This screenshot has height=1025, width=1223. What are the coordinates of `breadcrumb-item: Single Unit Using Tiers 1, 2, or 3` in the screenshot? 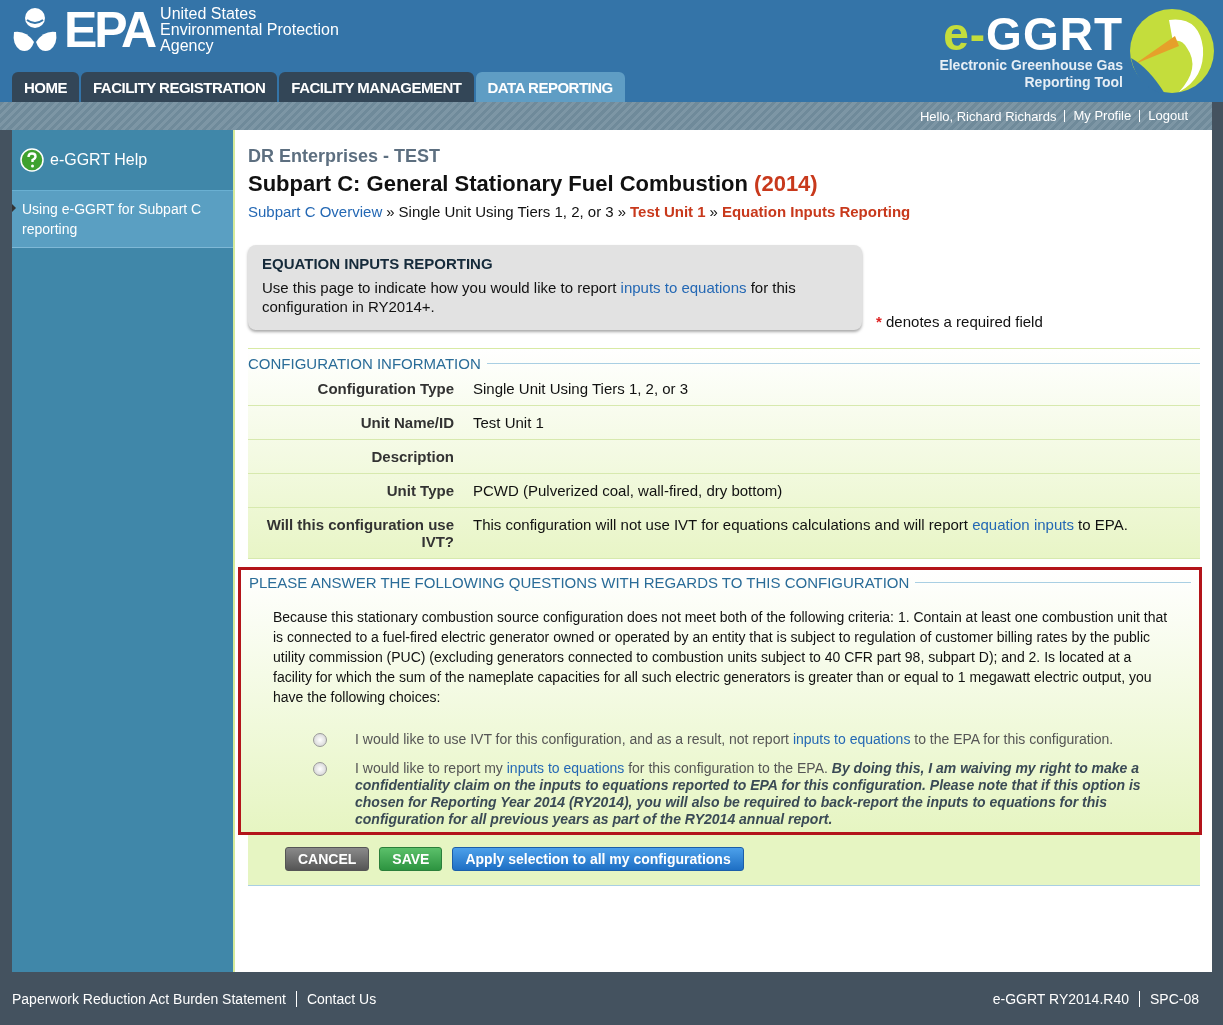 It's located at (506, 211).